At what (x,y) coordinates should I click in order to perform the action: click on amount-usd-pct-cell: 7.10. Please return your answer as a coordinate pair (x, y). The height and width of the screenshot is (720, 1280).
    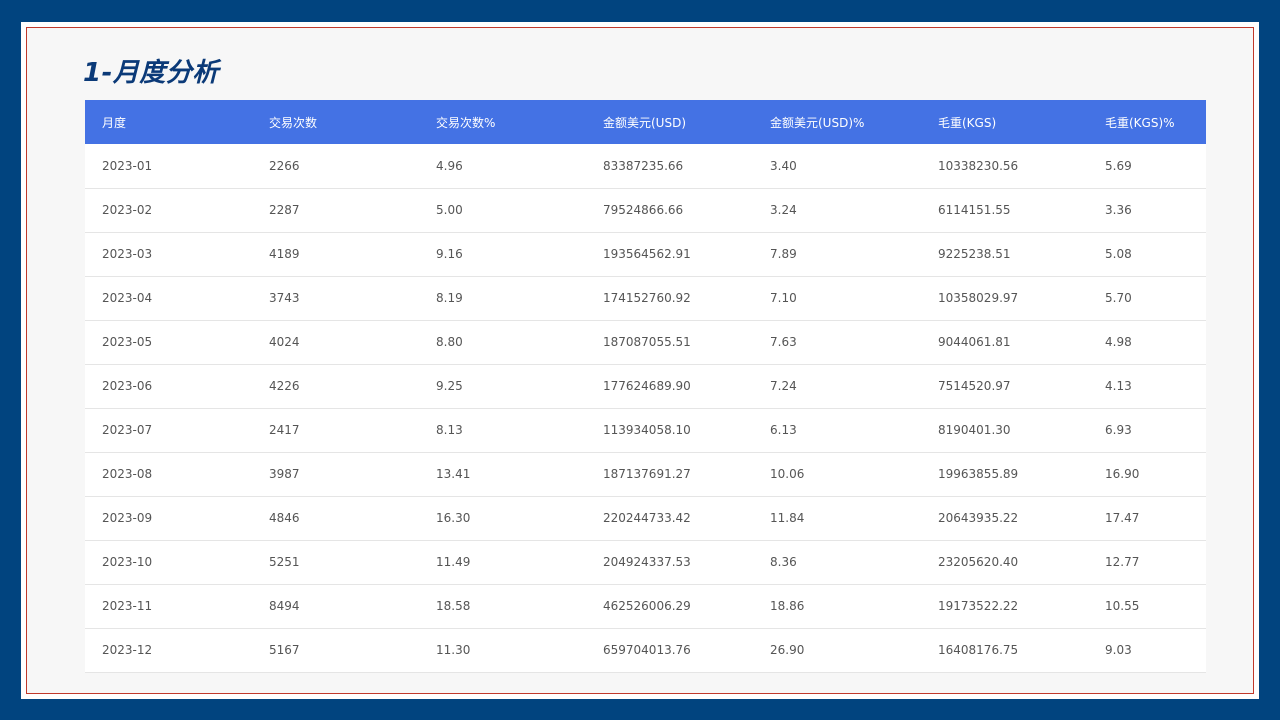
    Looking at the image, I should click on (837, 298).